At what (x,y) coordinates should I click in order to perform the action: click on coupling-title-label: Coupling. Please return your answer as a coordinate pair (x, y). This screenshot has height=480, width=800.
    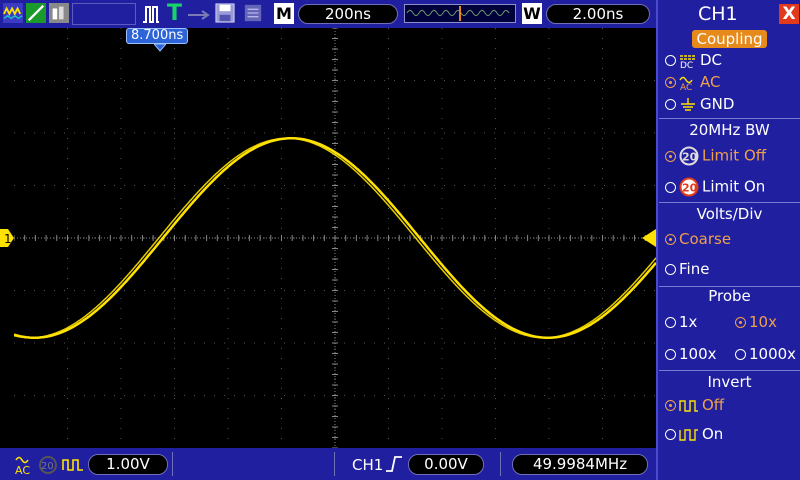
    Looking at the image, I should click on (729, 39).